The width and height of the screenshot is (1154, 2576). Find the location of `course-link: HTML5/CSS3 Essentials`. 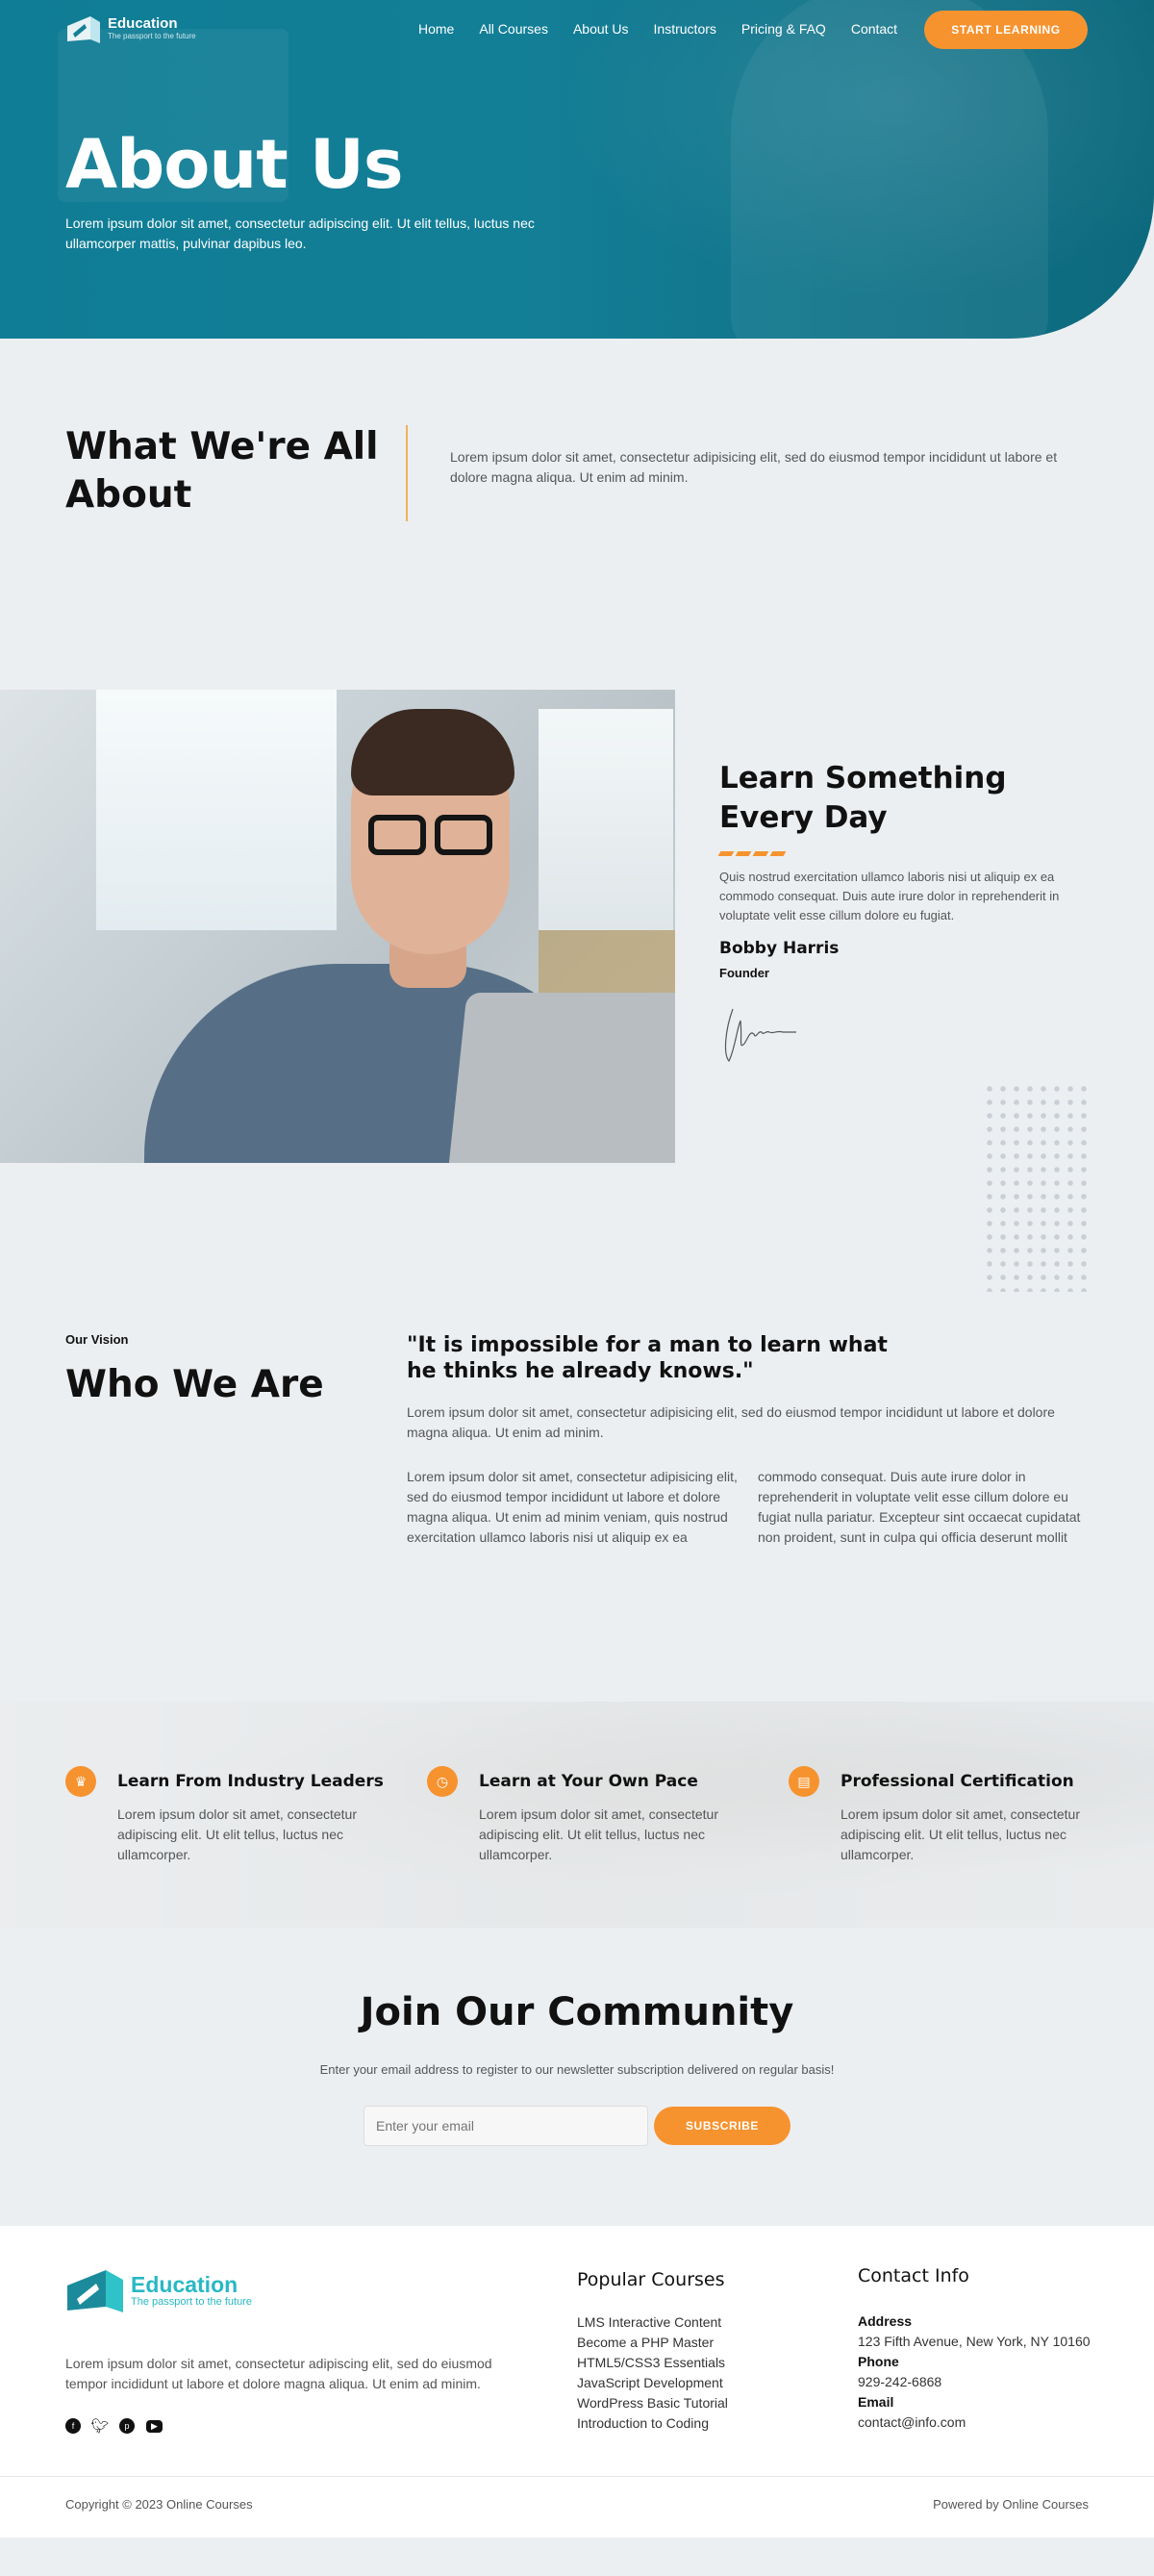

course-link: HTML5/CSS3 Essentials is located at coordinates (651, 2362).